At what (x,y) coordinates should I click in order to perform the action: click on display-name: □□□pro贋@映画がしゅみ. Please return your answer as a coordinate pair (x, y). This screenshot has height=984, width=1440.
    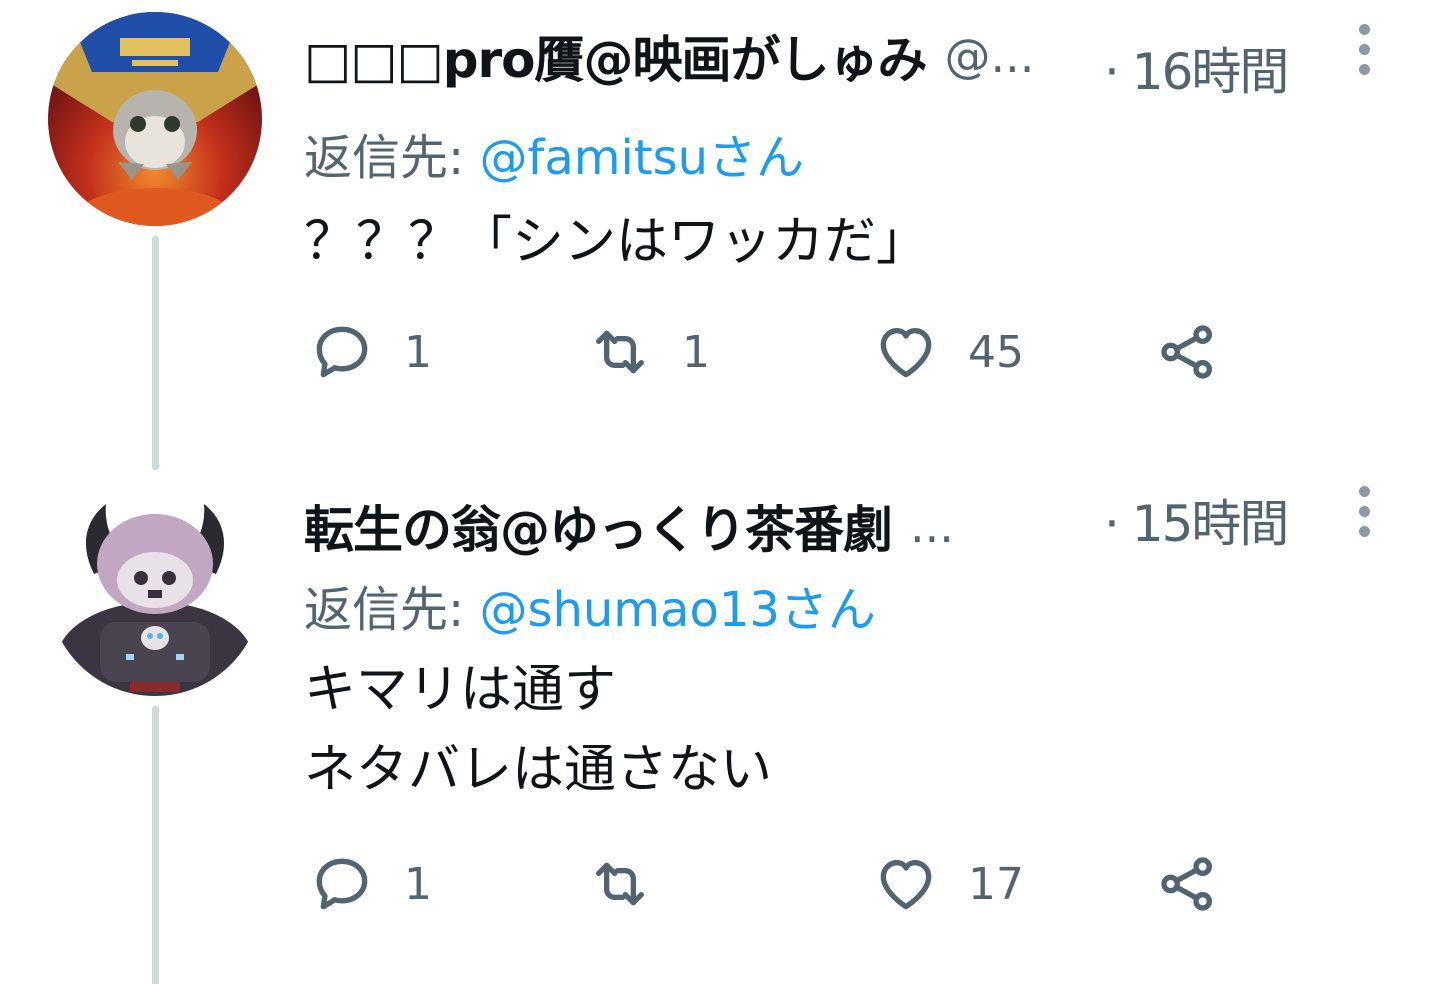
    Looking at the image, I should click on (616, 56).